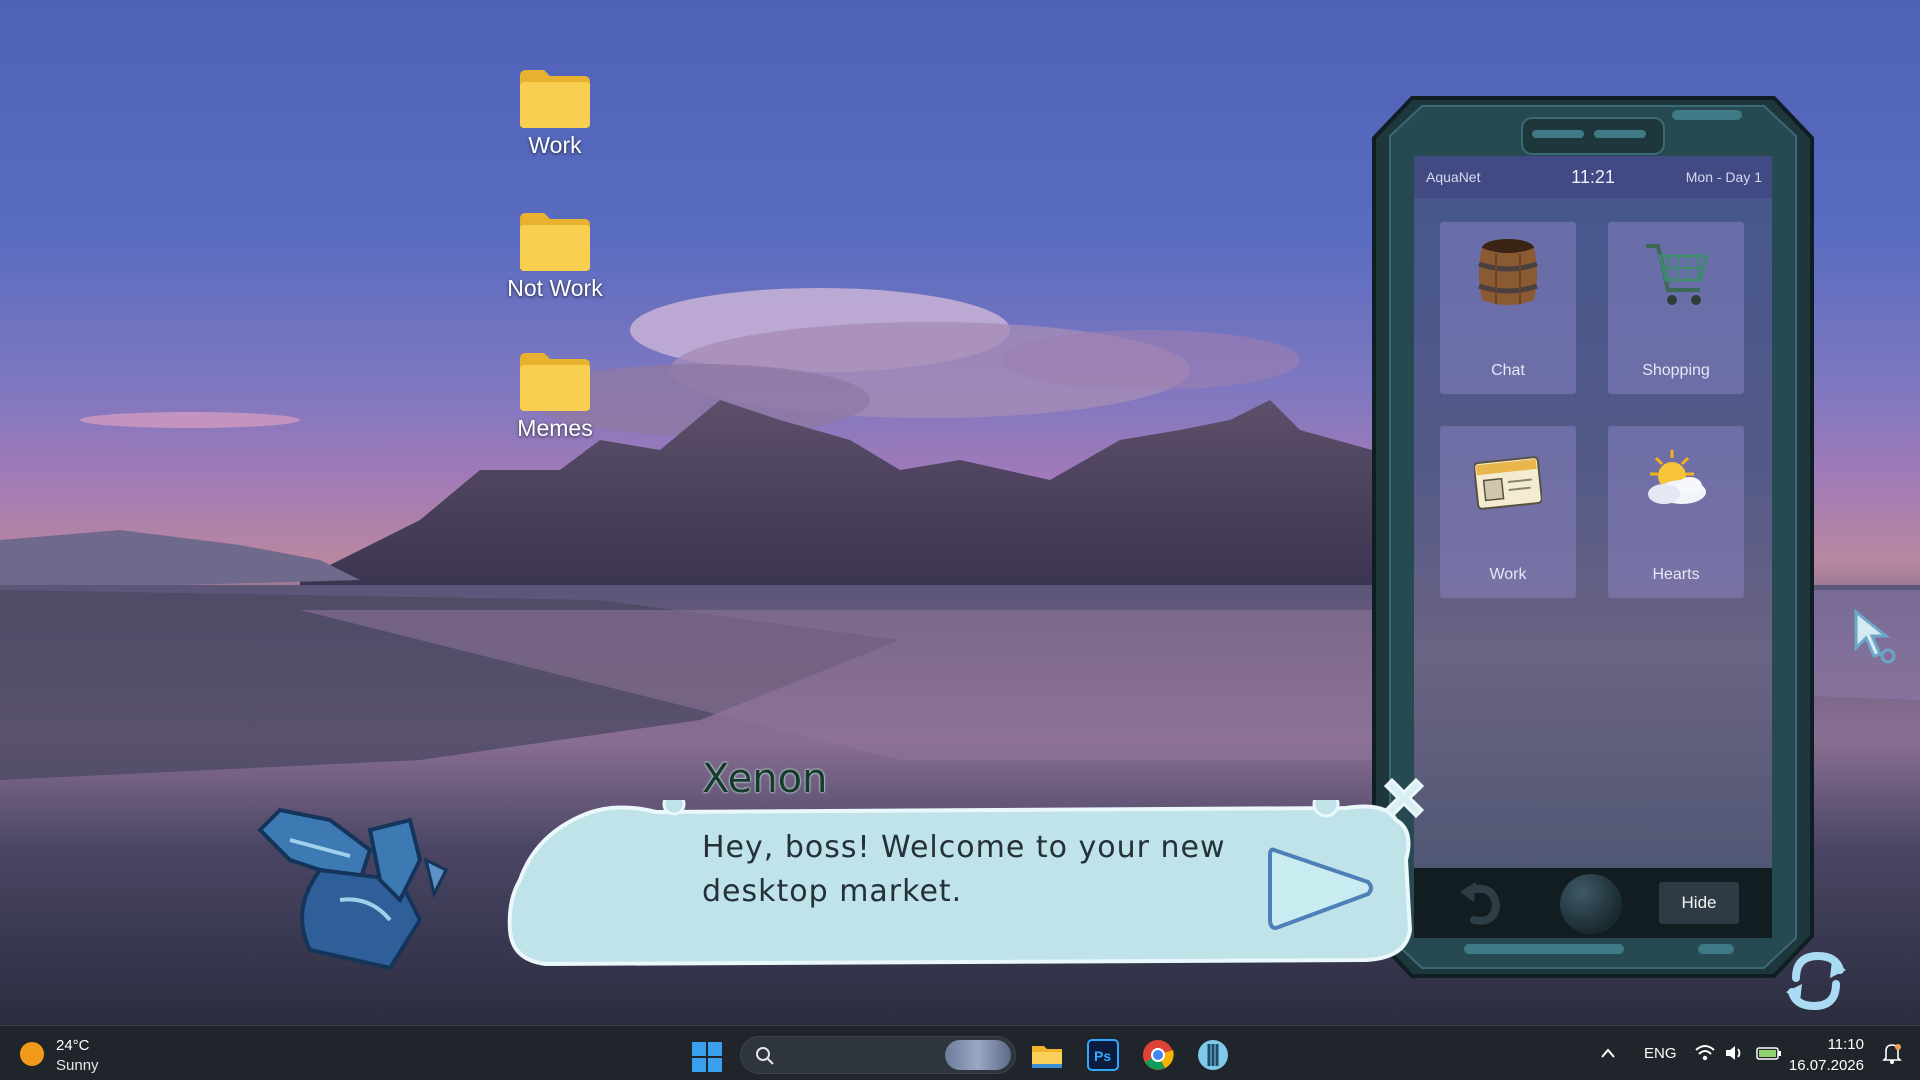 Image resolution: width=1920 pixels, height=1080 pixels. I want to click on weather-sun-icon, so click(32, 1054).